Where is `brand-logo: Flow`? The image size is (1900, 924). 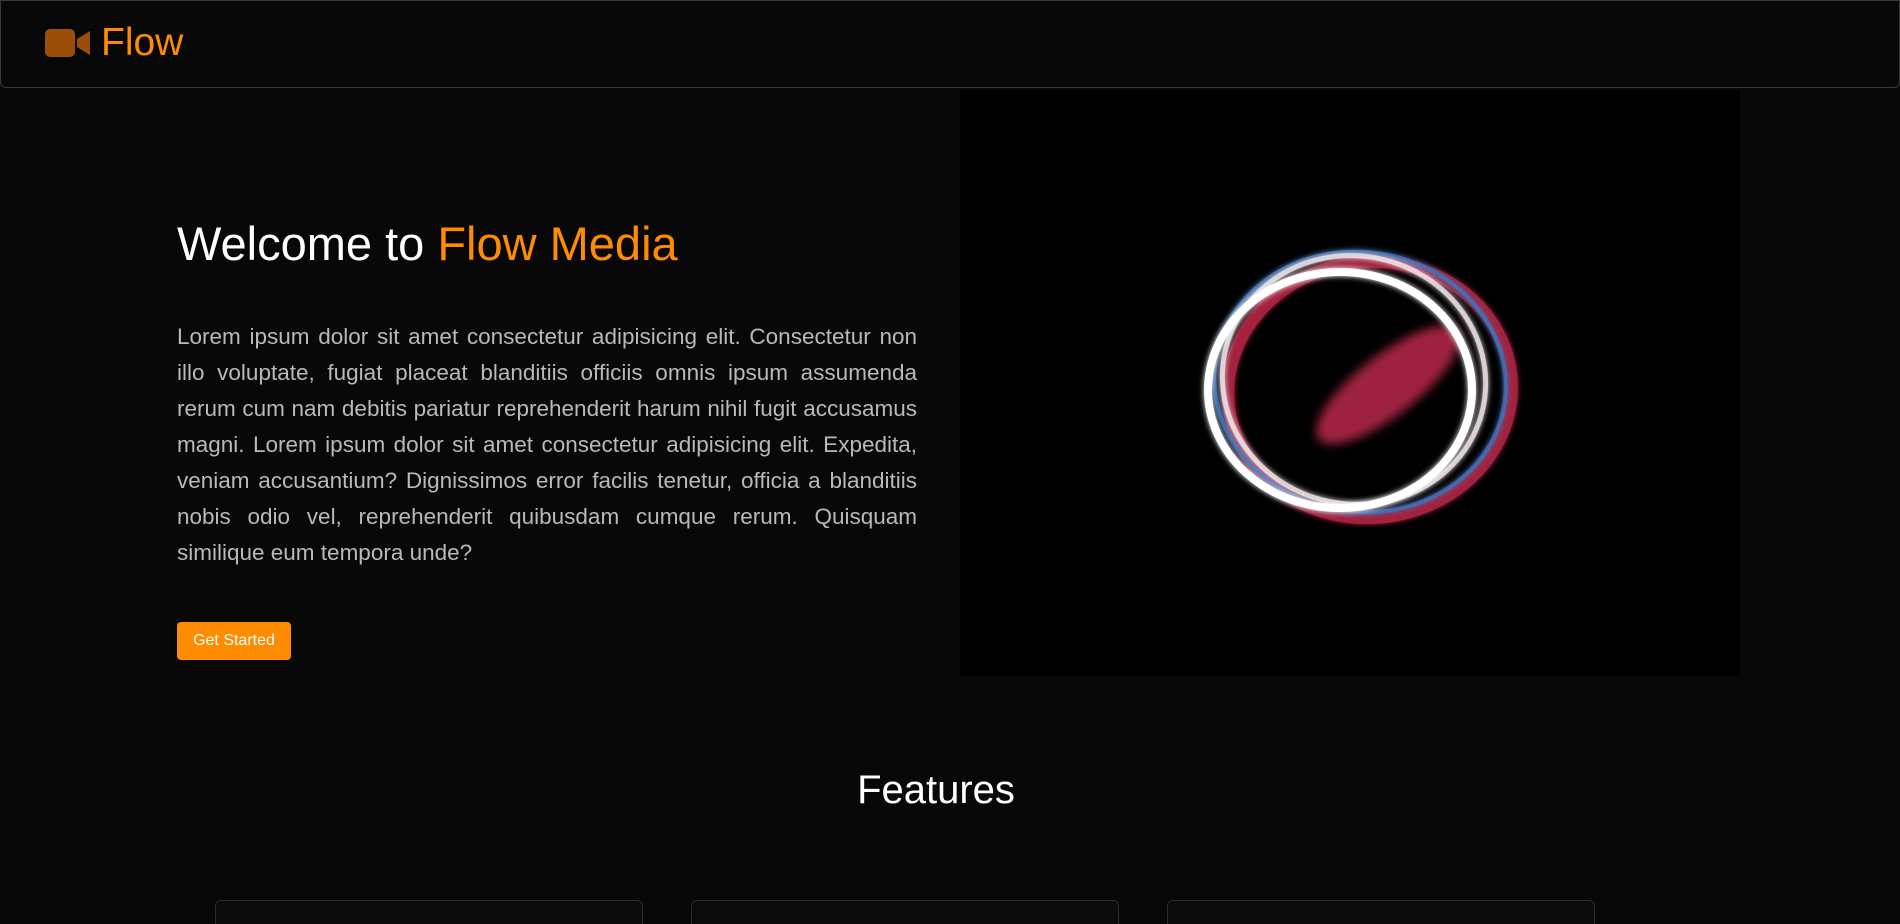 brand-logo: Flow is located at coordinates (114, 43).